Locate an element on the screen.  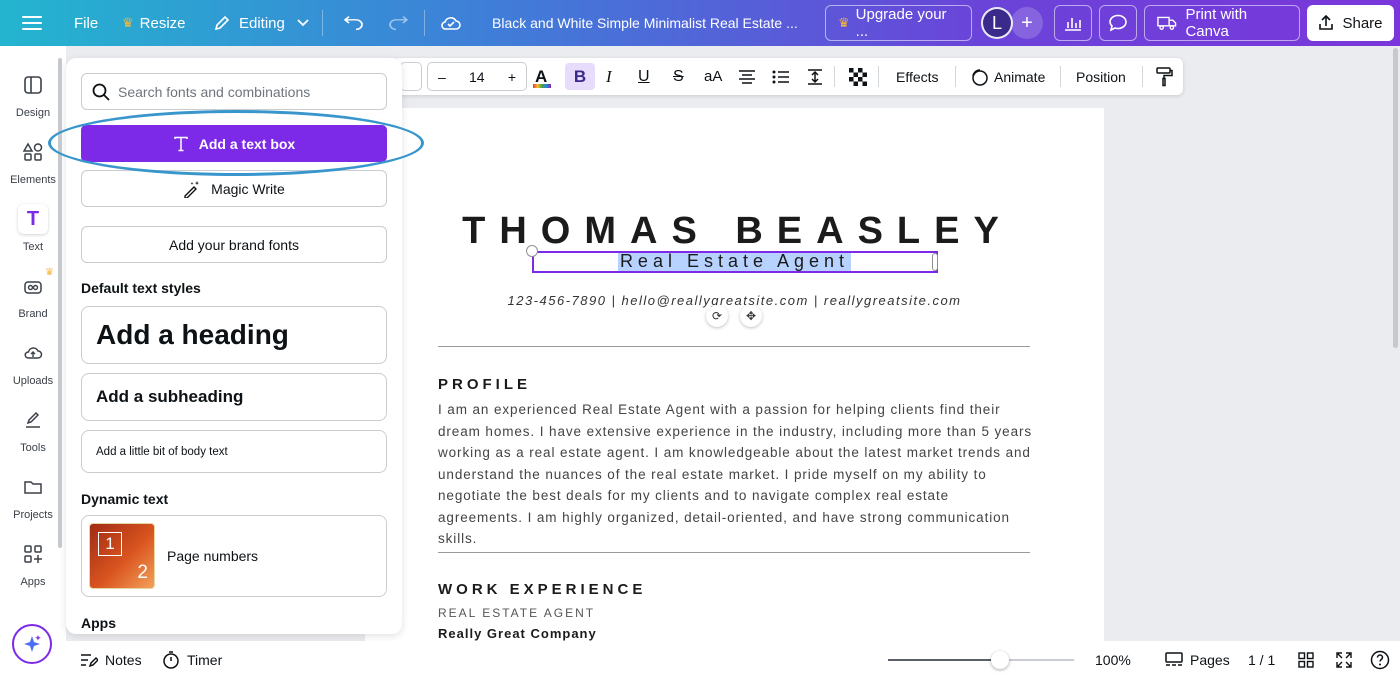
zoom-slider-fill is located at coordinates (944, 660).